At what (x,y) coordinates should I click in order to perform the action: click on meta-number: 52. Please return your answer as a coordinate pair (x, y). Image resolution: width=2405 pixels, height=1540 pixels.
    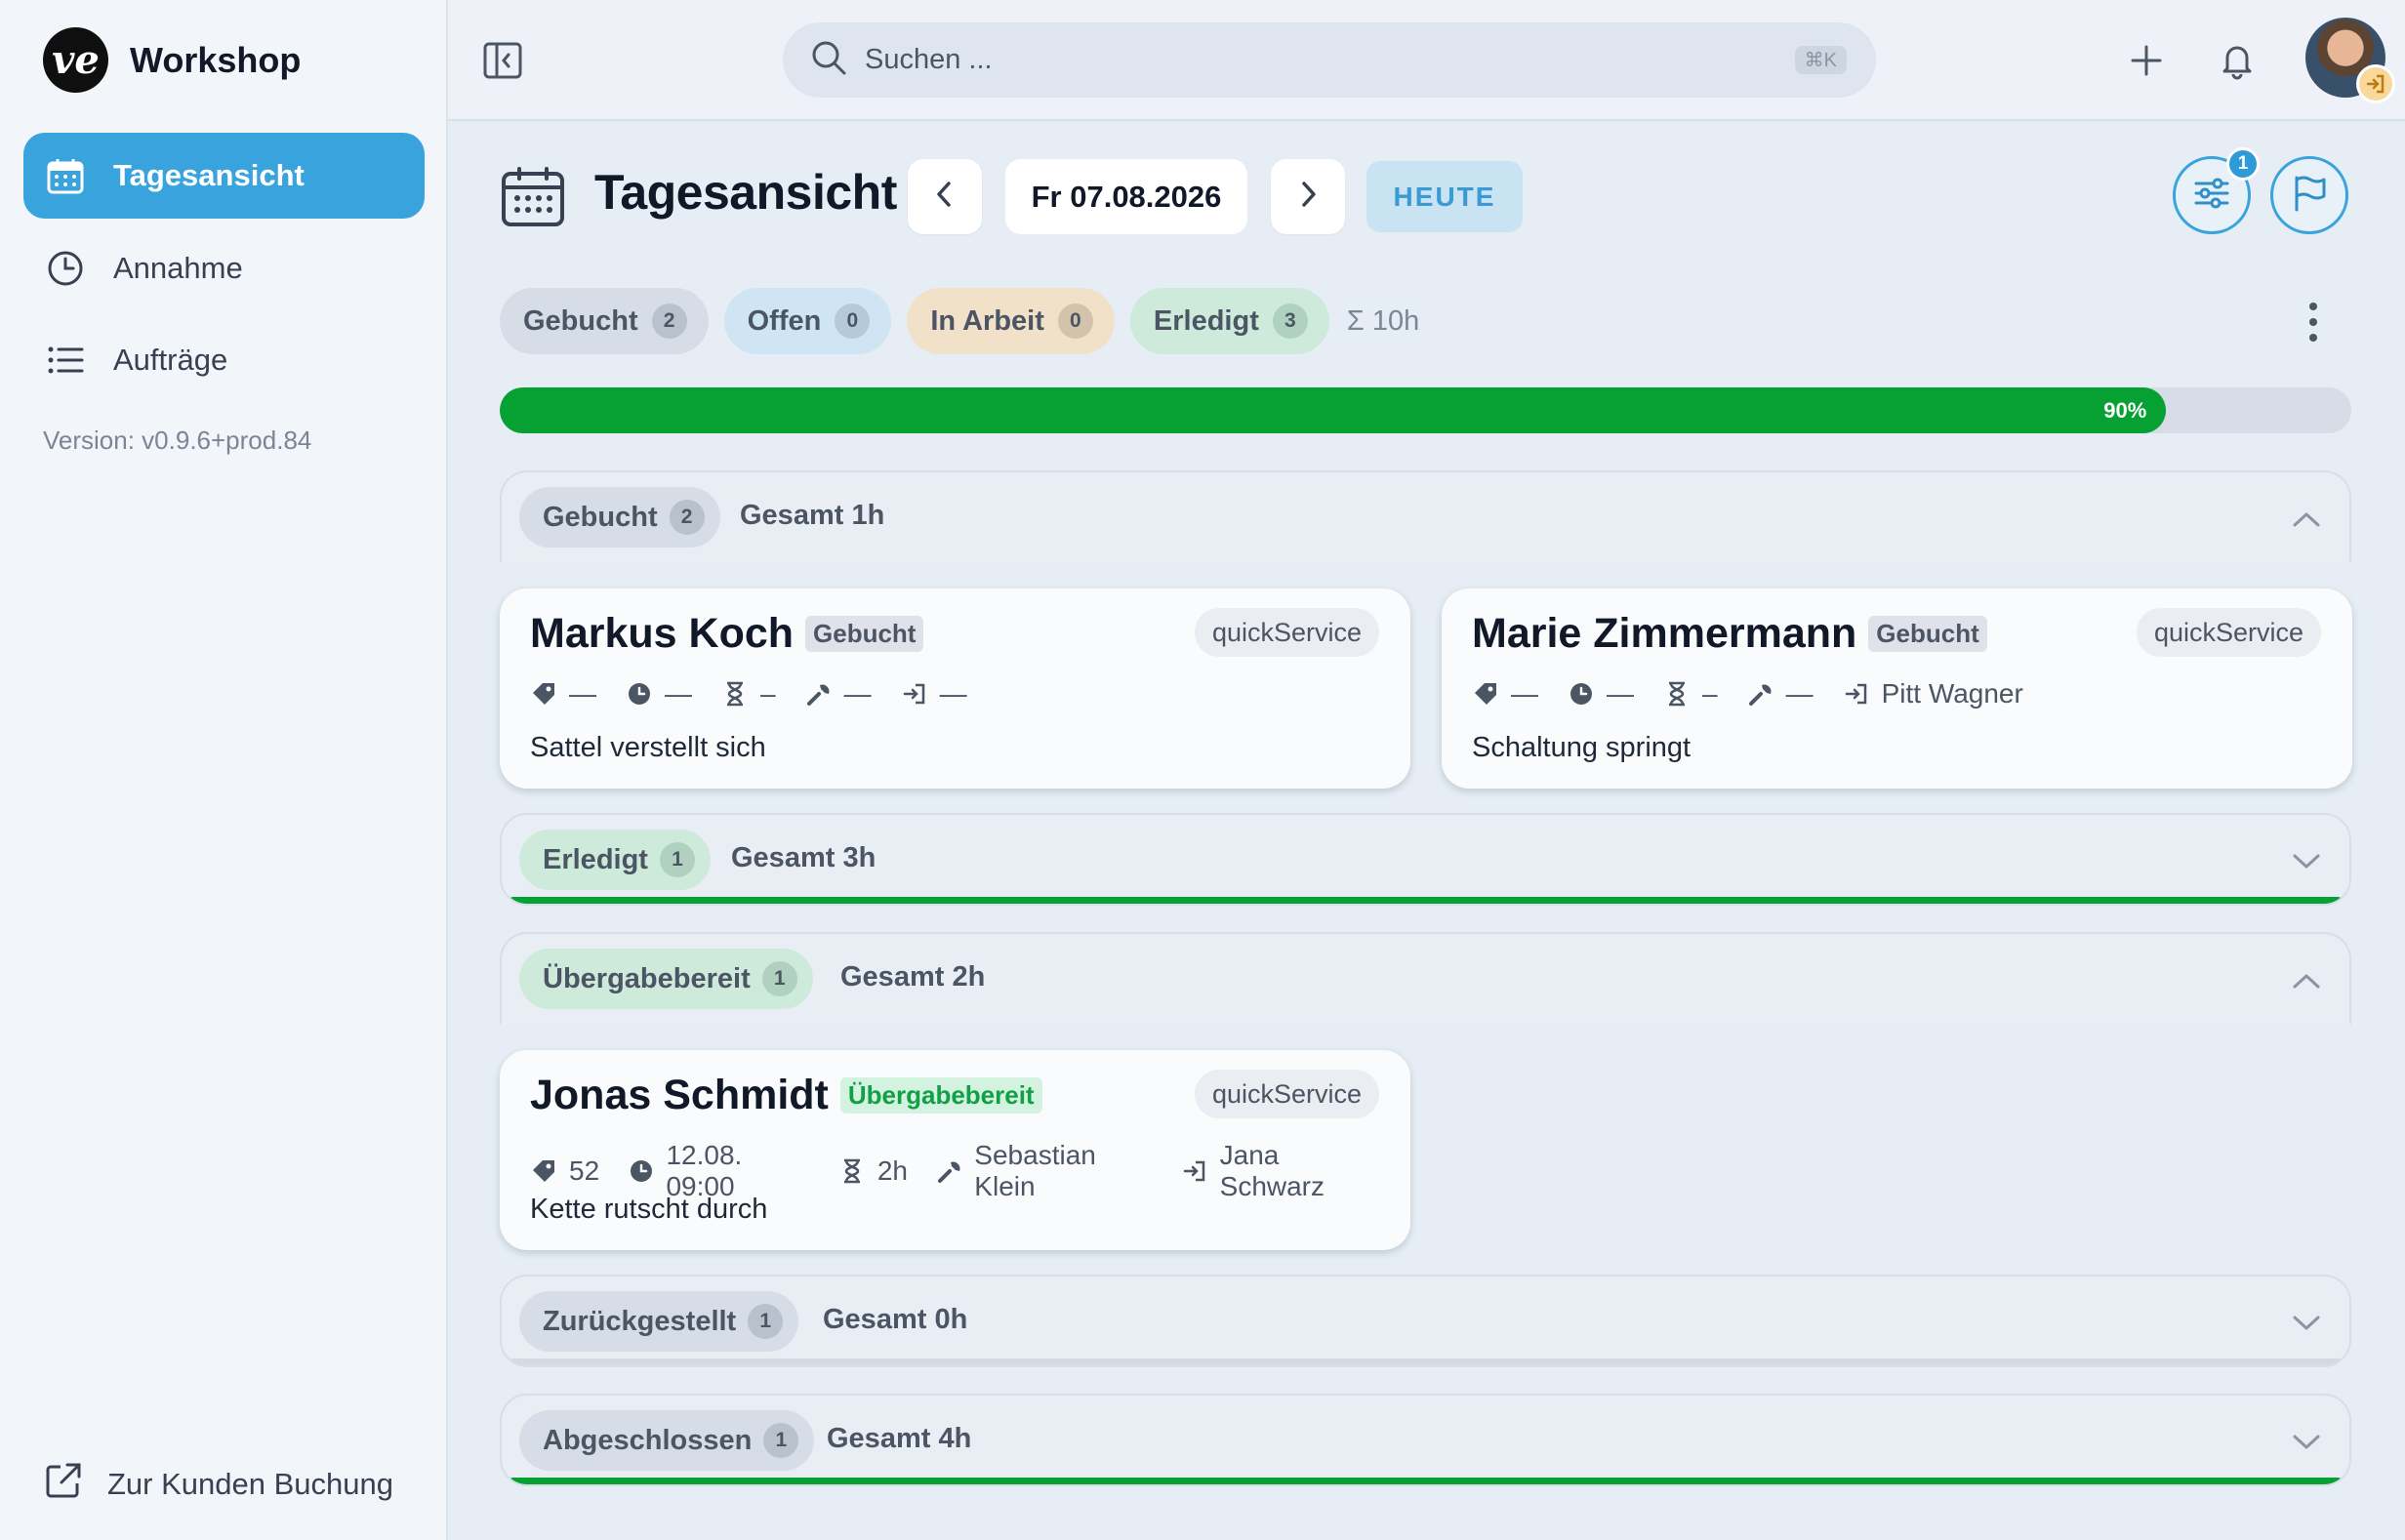
    Looking at the image, I should click on (564, 1171).